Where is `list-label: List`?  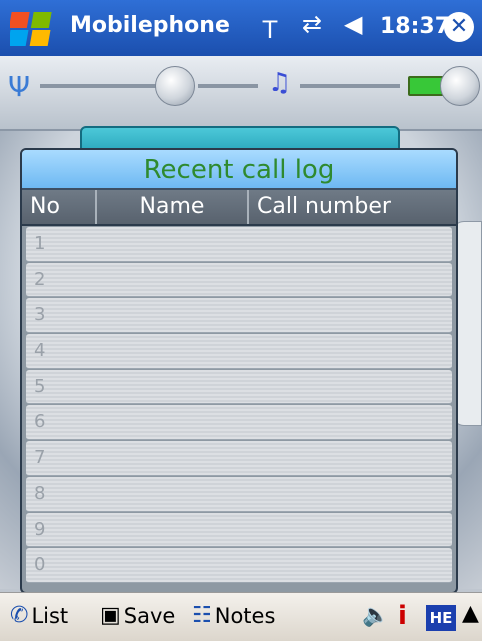 list-label: List is located at coordinates (50, 615).